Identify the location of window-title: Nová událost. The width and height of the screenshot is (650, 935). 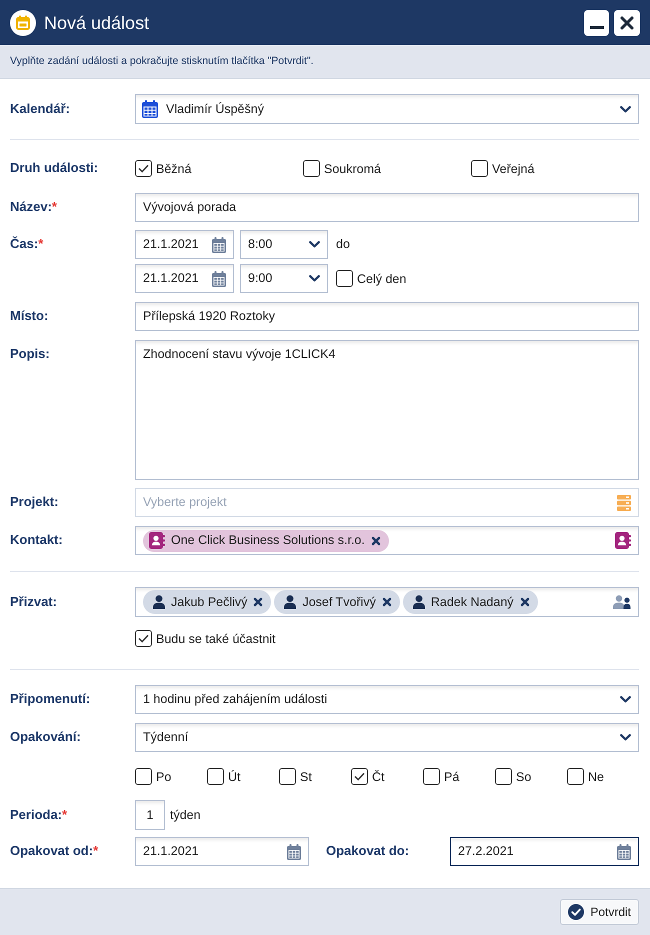
(97, 23).